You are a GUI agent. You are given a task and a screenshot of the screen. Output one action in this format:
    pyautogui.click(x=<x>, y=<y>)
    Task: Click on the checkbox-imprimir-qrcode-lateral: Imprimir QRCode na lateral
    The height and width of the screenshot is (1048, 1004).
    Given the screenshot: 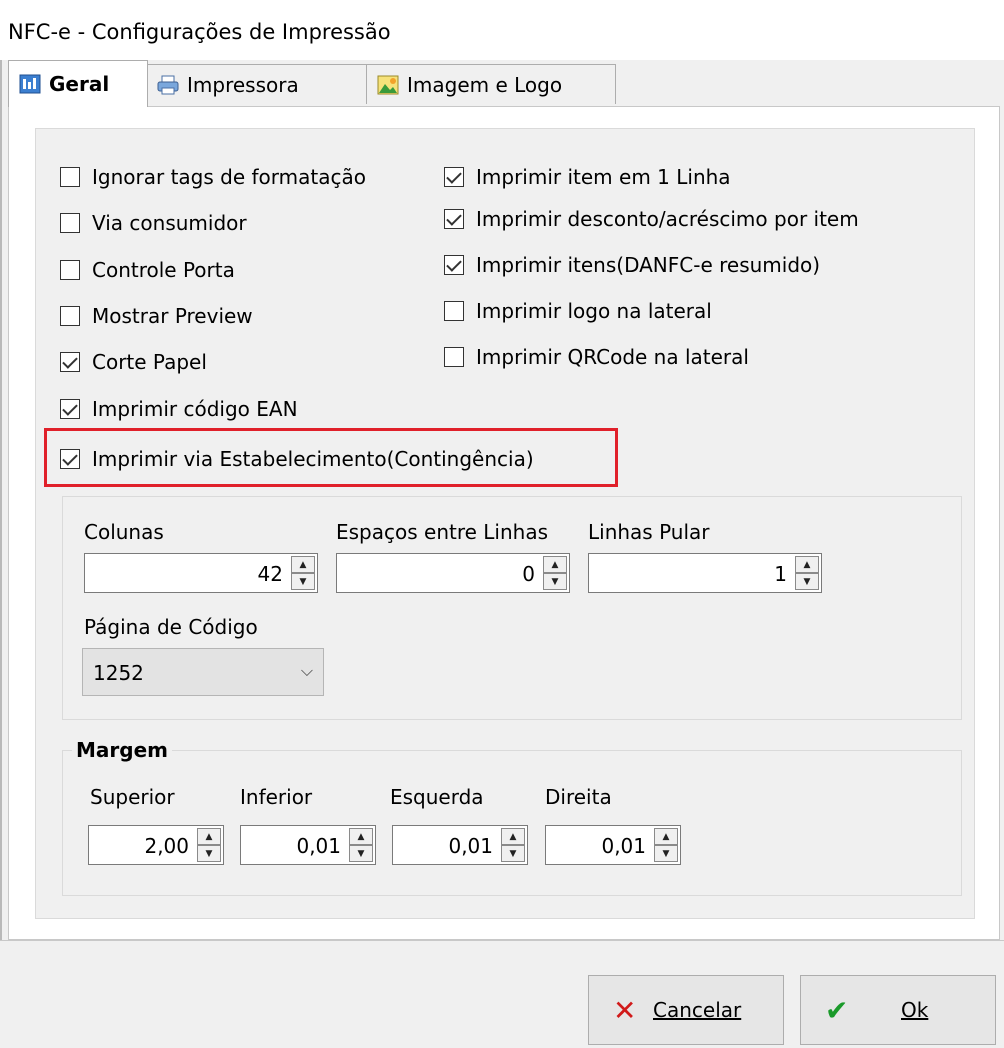 What is the action you would take?
    pyautogui.click(x=596, y=357)
    